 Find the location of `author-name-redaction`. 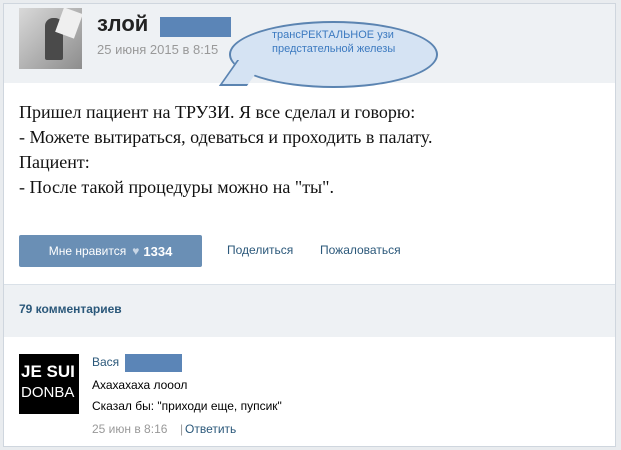

author-name-redaction is located at coordinates (195, 27).